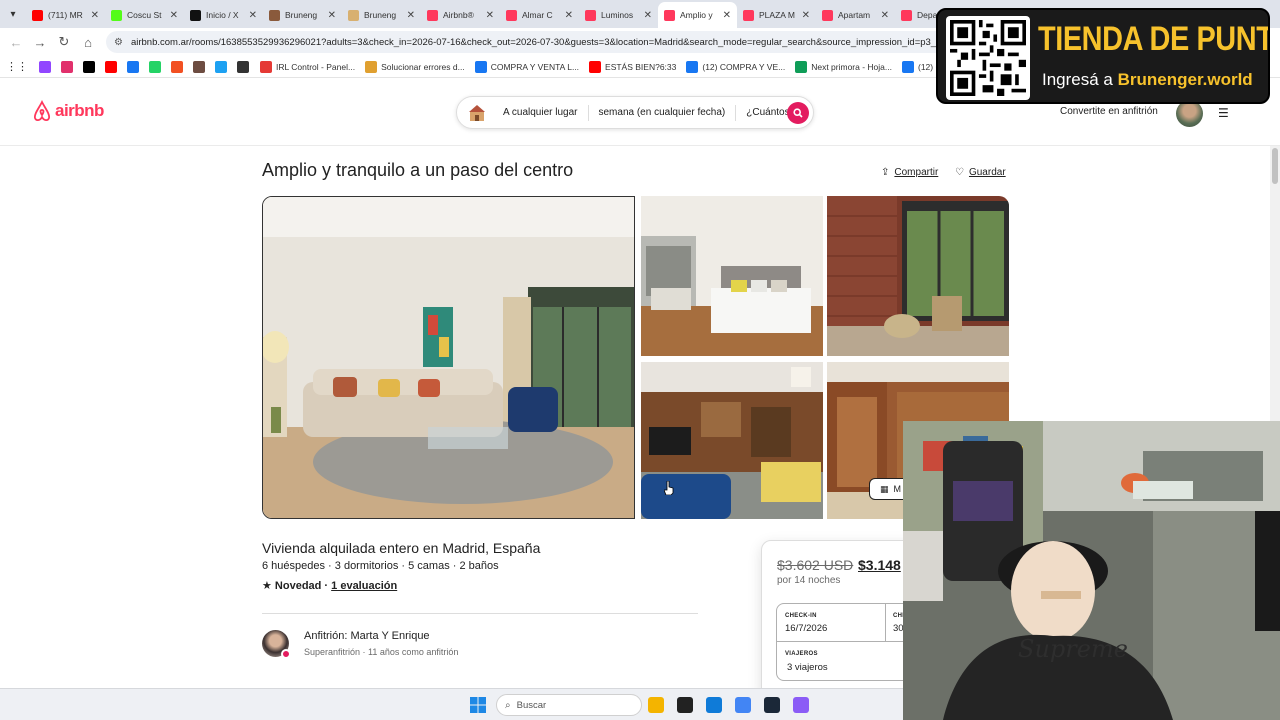 The image size is (1280, 720). What do you see at coordinates (909, 172) in the screenshot?
I see `share-button: ⇪ Compartir` at bounding box center [909, 172].